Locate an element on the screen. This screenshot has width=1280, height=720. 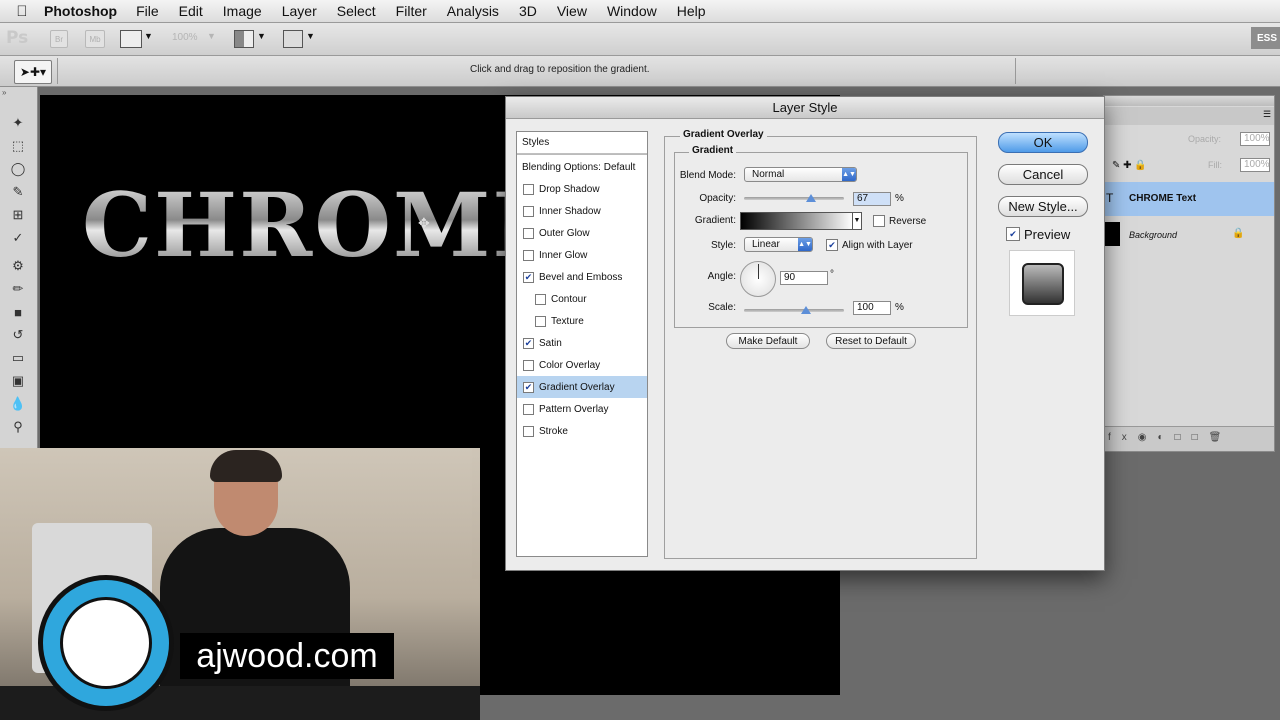
eraser-tool-icon: ▭ is located at coordinates (18, 358).